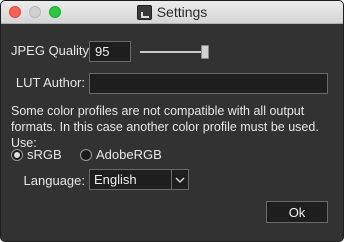 This screenshot has width=344, height=242. What do you see at coordinates (208, 83) in the screenshot?
I see `lut-author-input` at bounding box center [208, 83].